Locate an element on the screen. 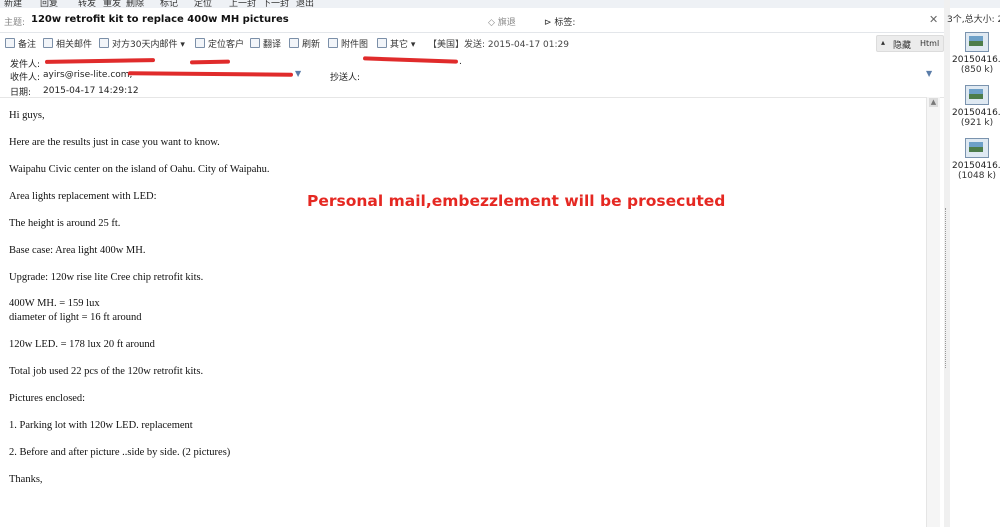 This screenshot has width=1000, height=527. to-label: 收件人: is located at coordinates (25, 78).